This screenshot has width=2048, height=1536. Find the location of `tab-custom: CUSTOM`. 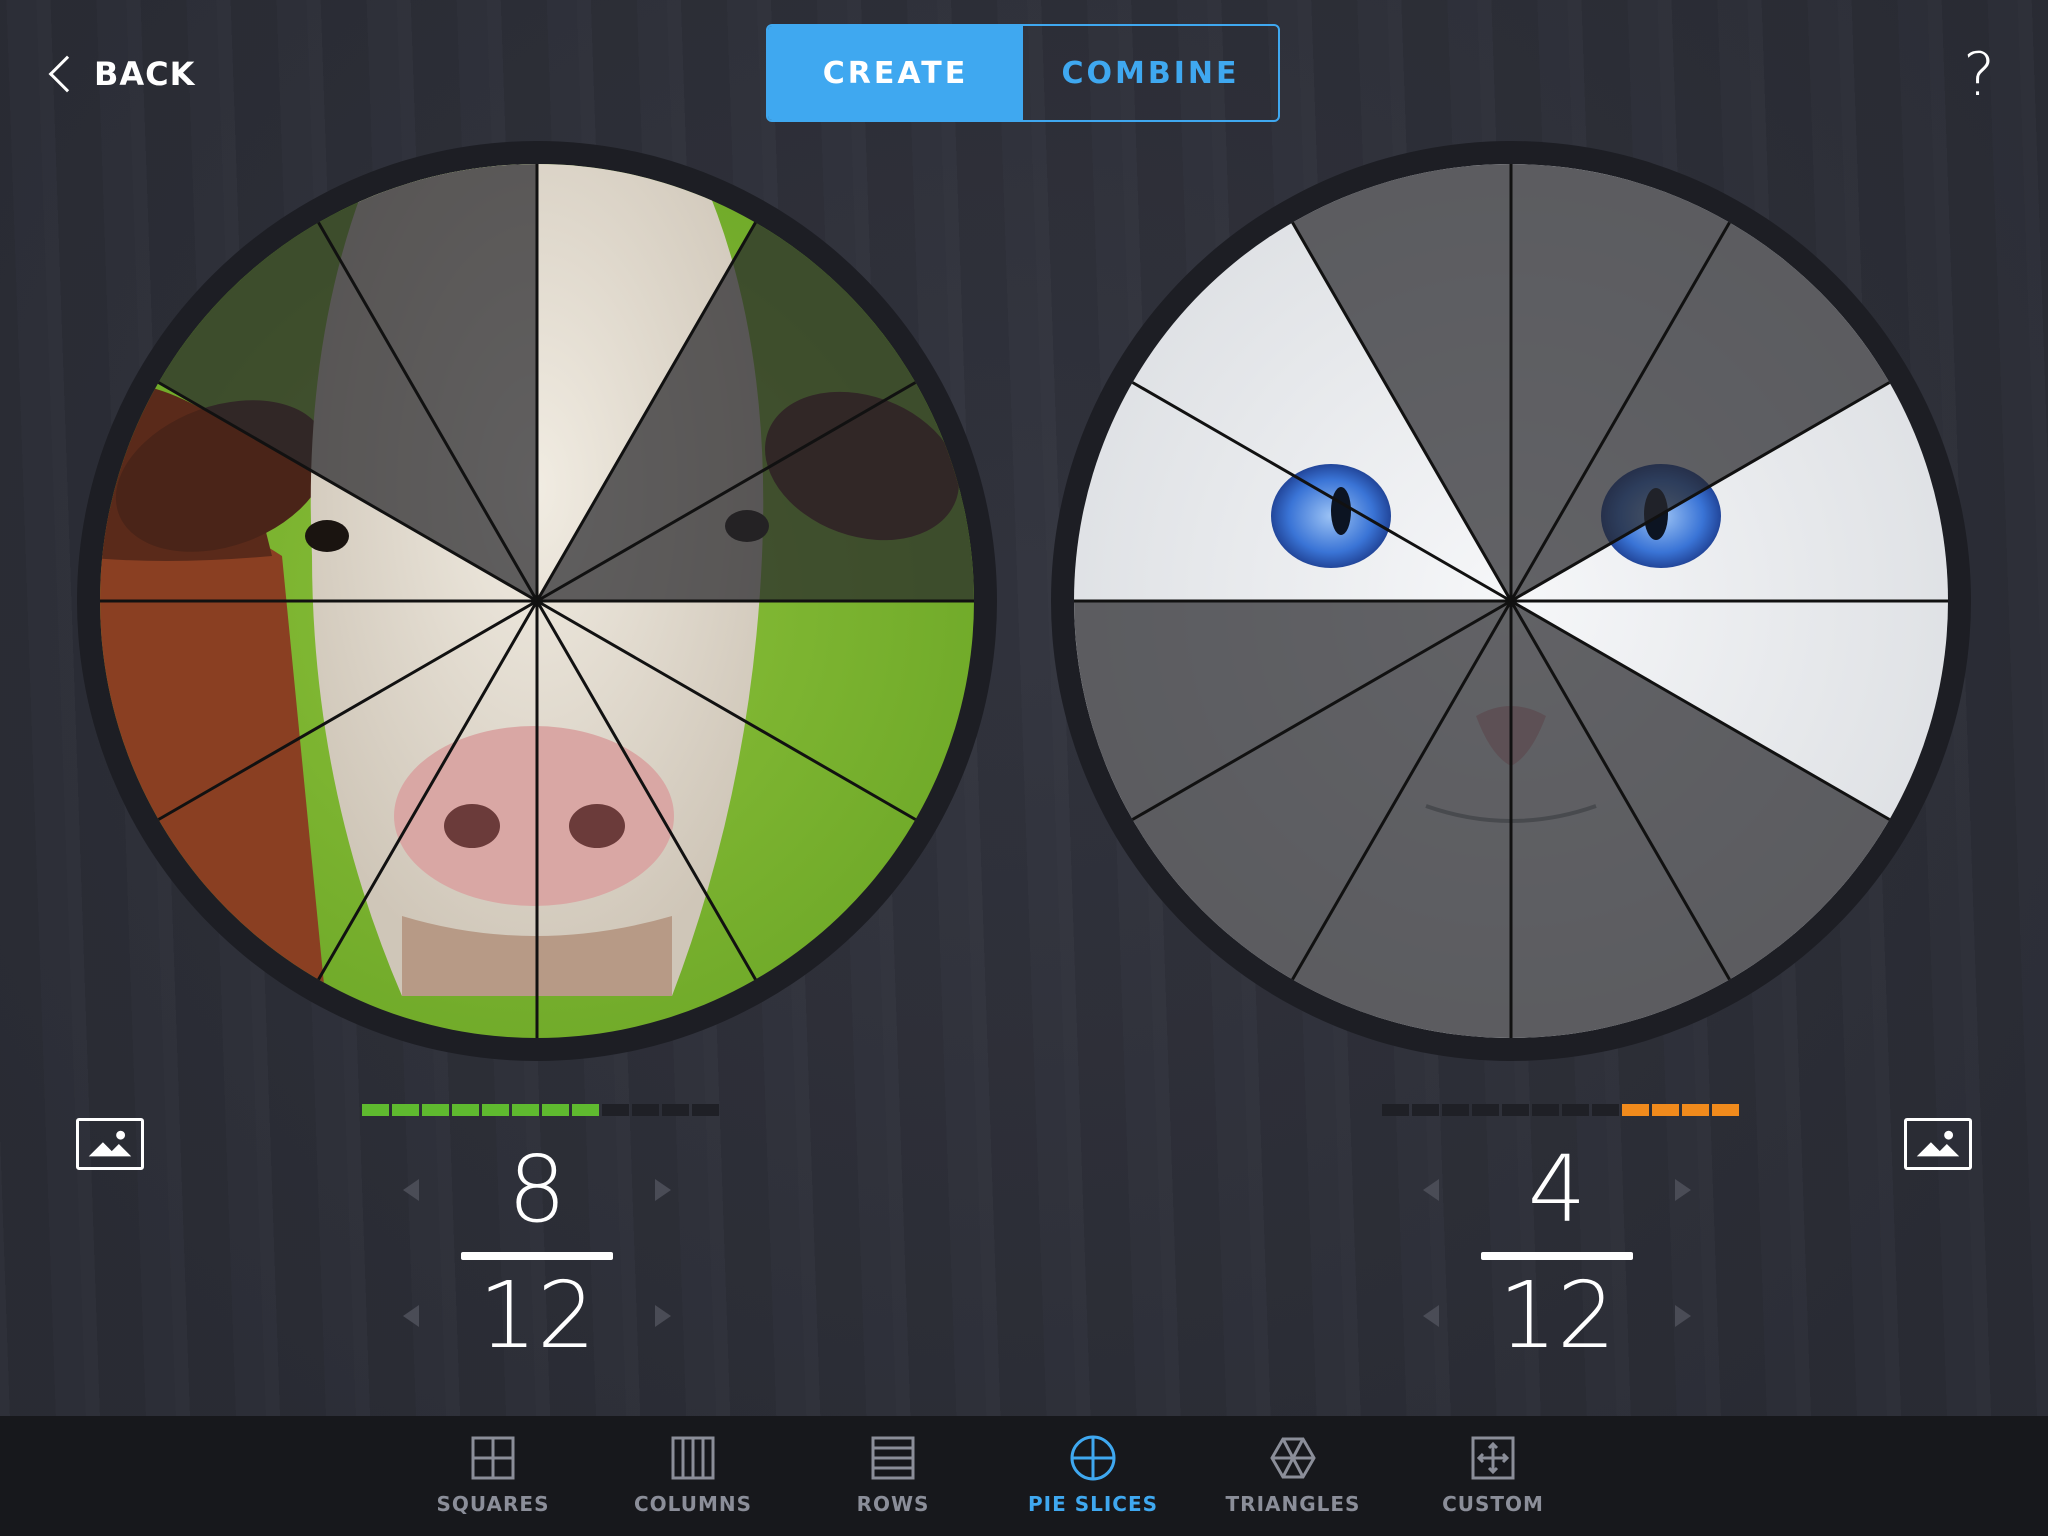

tab-custom: CUSTOM is located at coordinates (1493, 1476).